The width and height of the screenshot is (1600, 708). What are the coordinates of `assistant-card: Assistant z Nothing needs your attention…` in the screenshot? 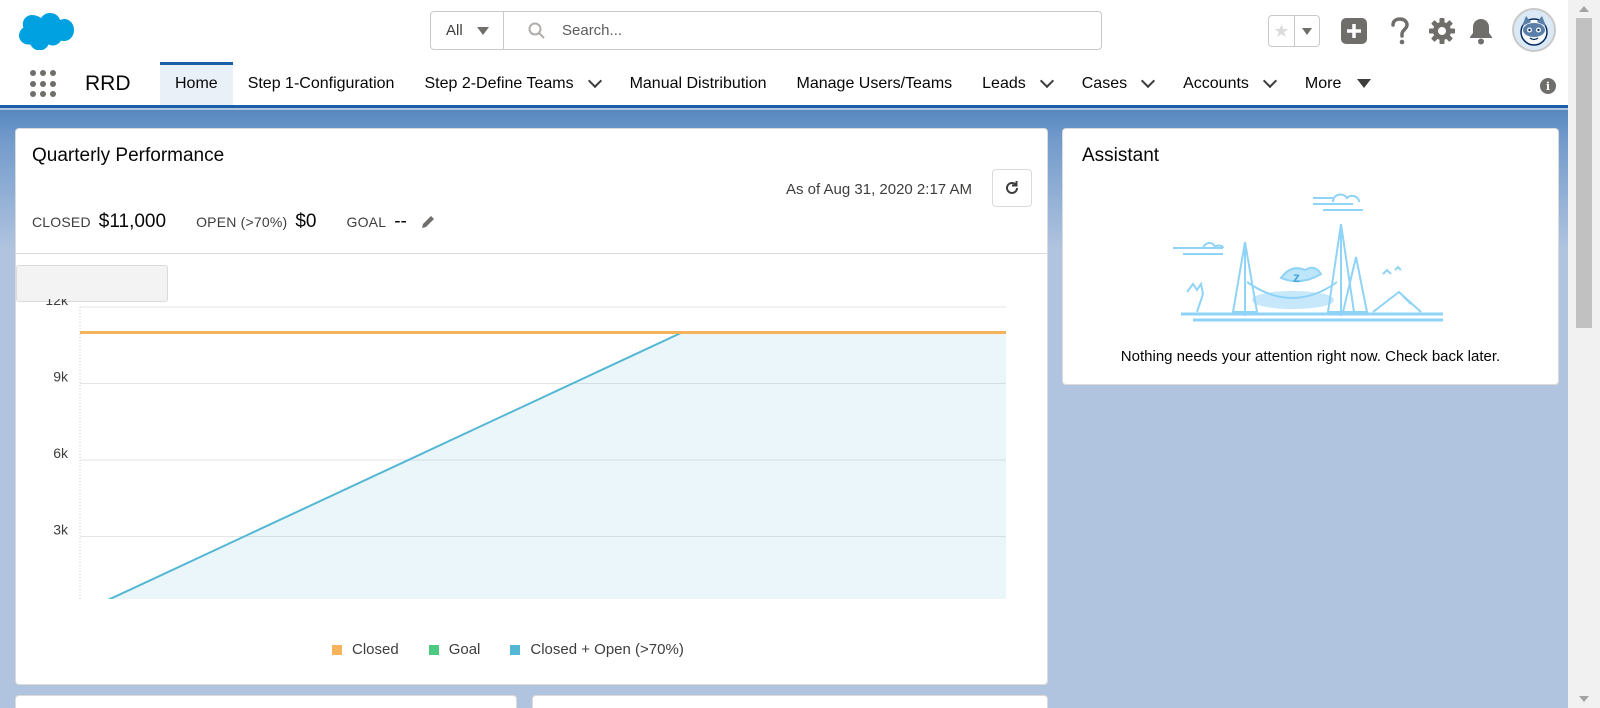 It's located at (1310, 256).